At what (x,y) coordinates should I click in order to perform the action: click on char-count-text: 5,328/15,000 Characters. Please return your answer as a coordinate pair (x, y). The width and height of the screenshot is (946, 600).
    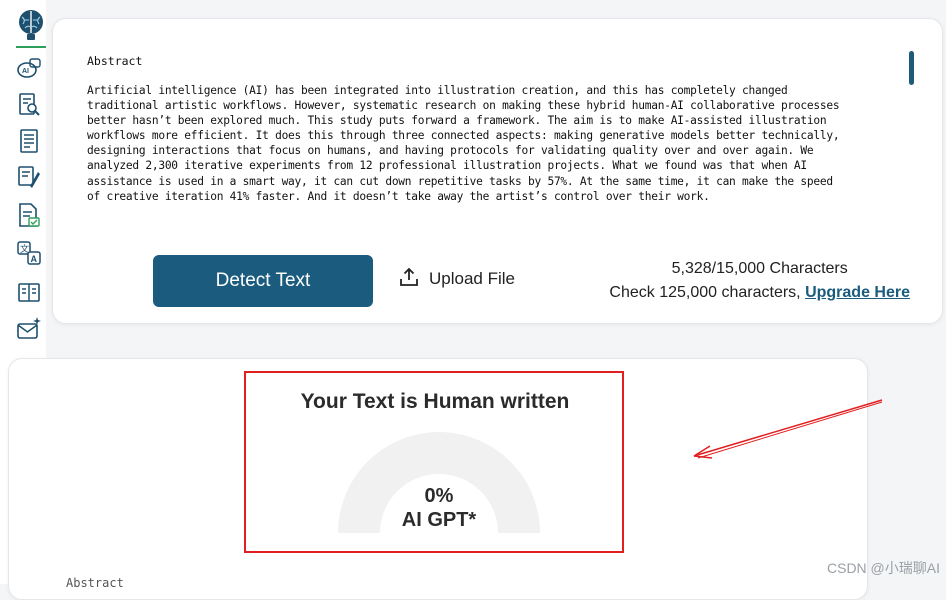
    Looking at the image, I should click on (759, 268).